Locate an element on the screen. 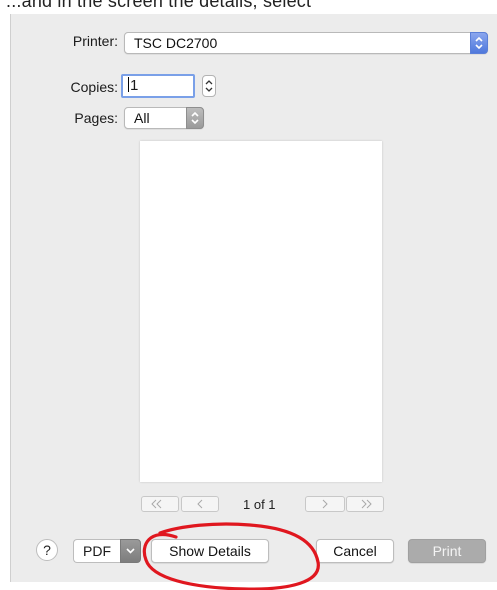  copies-input: 1 is located at coordinates (158, 86).